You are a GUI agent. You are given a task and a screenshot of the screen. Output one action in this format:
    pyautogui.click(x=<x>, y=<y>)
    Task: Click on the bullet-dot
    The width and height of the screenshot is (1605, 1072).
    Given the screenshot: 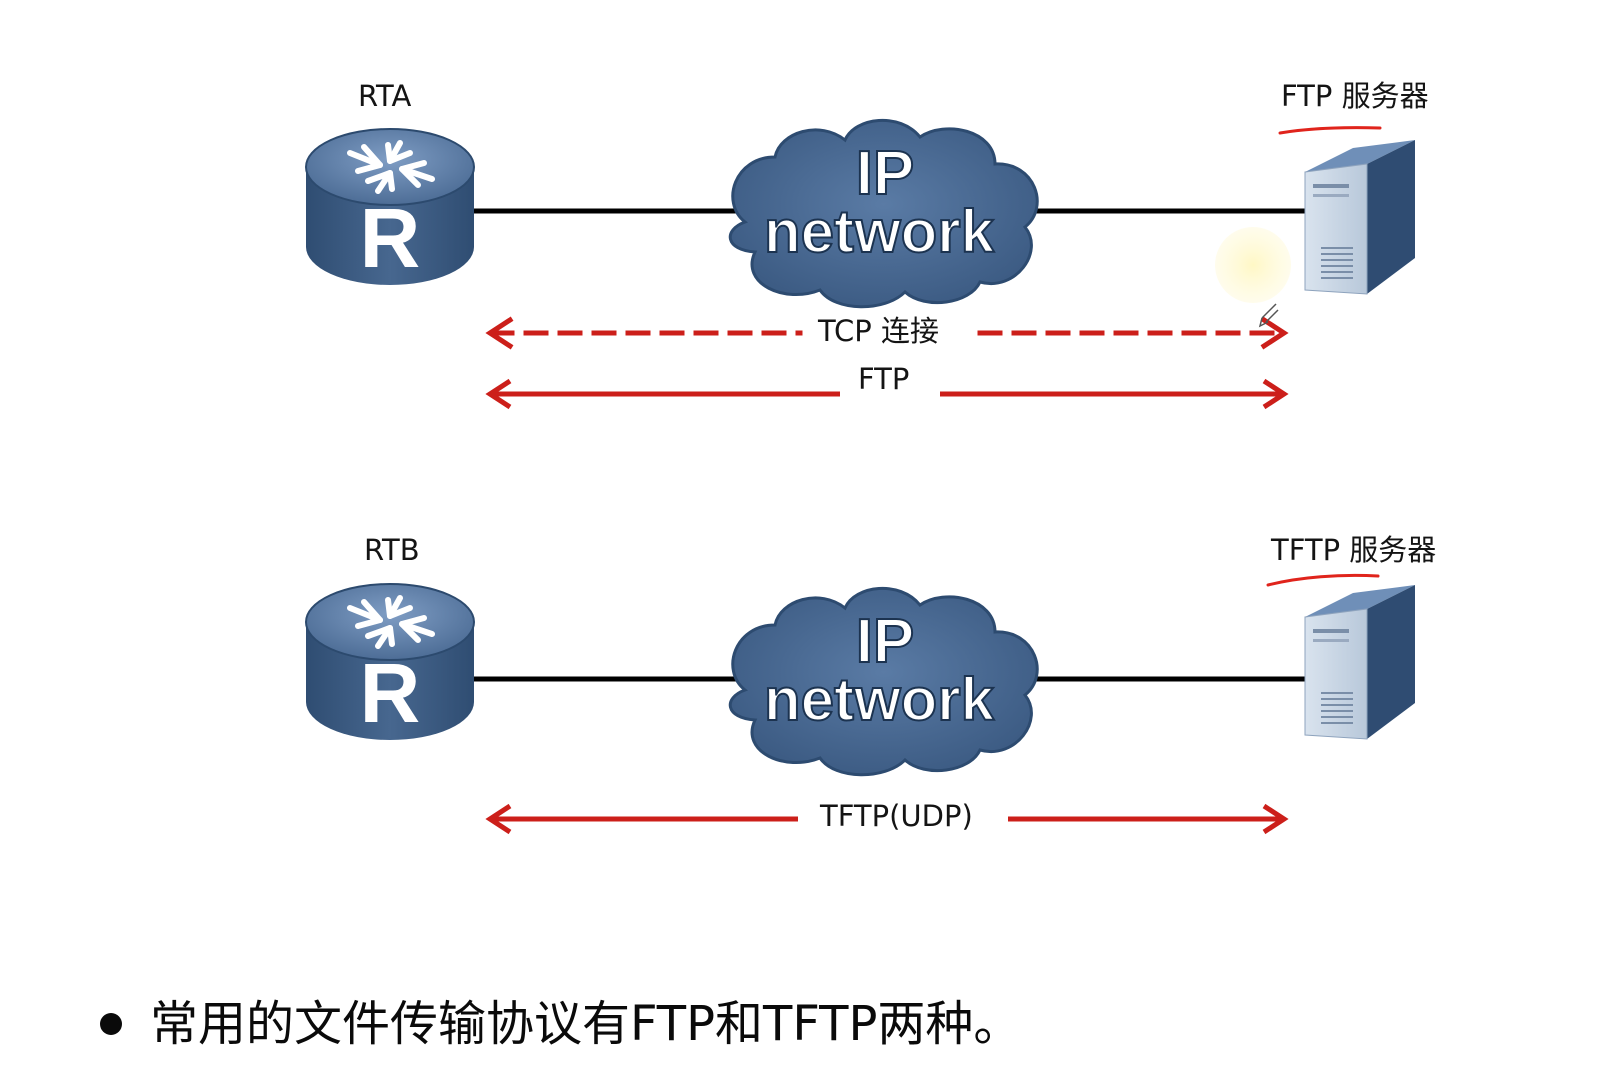 What is the action you would take?
    pyautogui.click(x=111, y=1024)
    